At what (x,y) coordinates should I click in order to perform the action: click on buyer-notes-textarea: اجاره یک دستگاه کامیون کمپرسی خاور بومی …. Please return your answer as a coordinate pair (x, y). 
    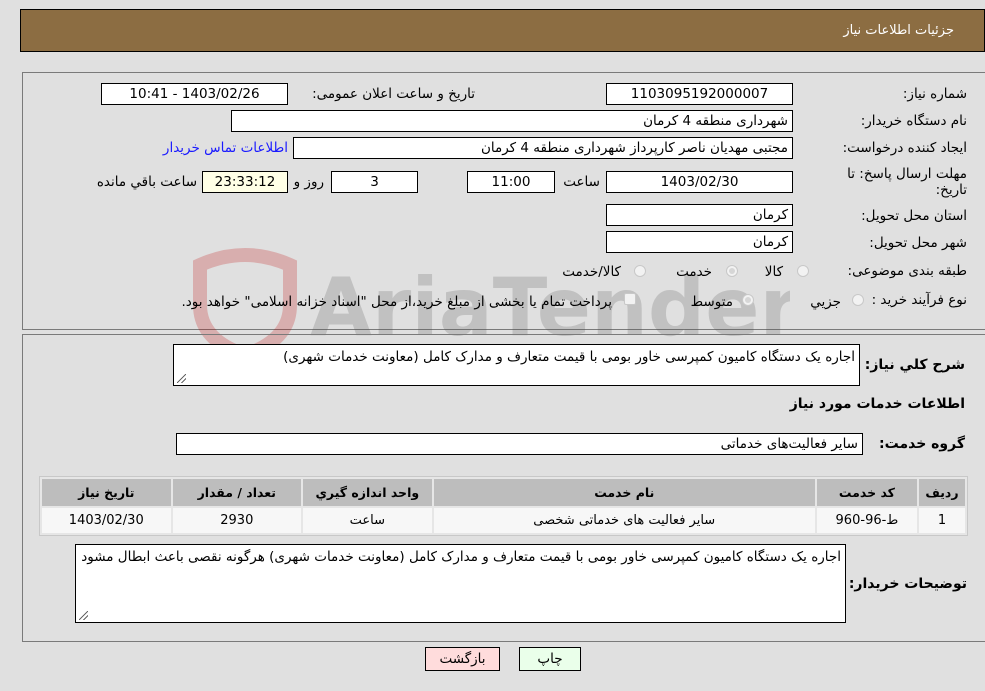
    Looking at the image, I should click on (460, 583).